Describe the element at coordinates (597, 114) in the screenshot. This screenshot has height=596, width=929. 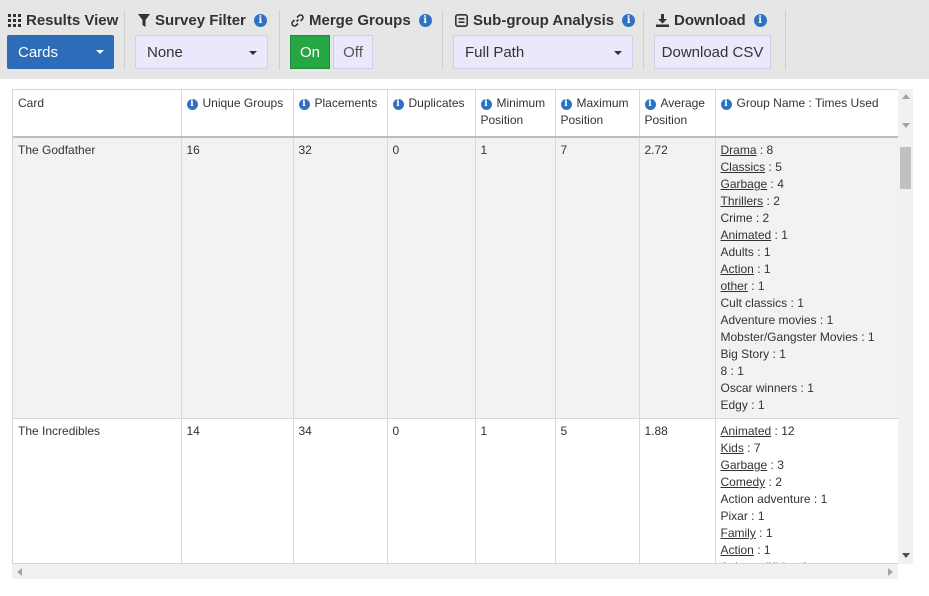
I see `column-header-maximum-position: i Maximum Position` at that location.